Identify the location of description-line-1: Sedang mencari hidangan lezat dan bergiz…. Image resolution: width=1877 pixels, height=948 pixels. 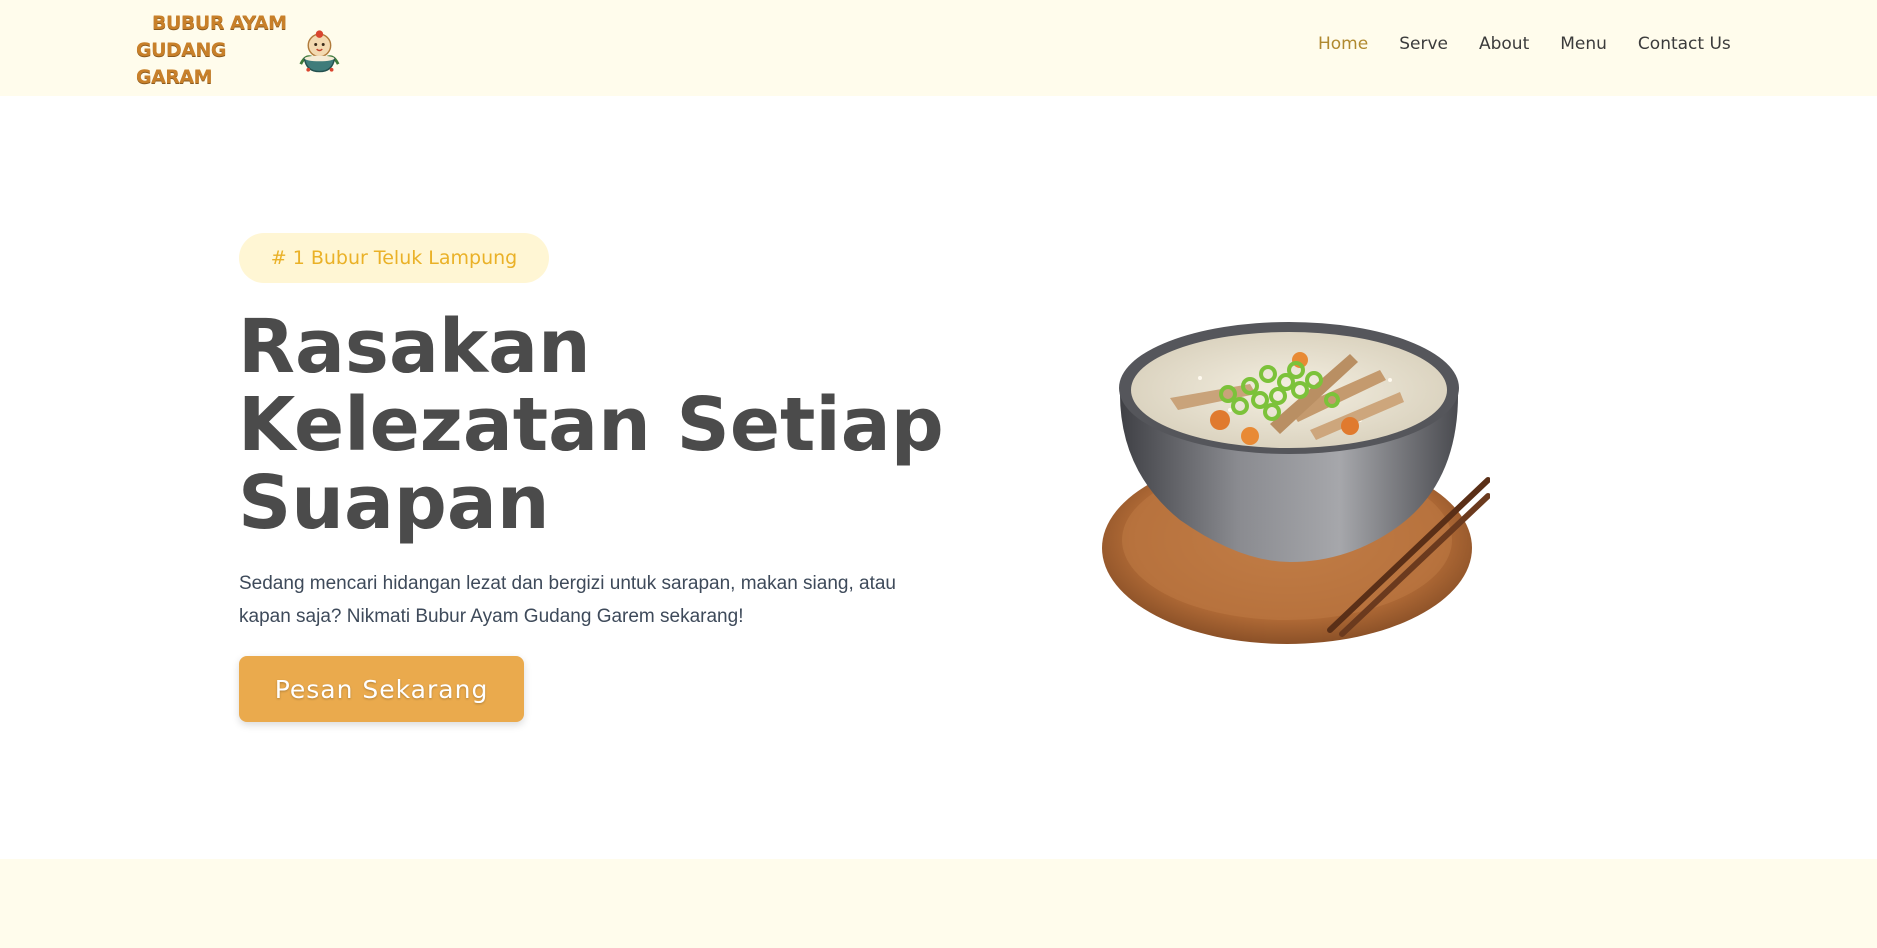
(567, 583).